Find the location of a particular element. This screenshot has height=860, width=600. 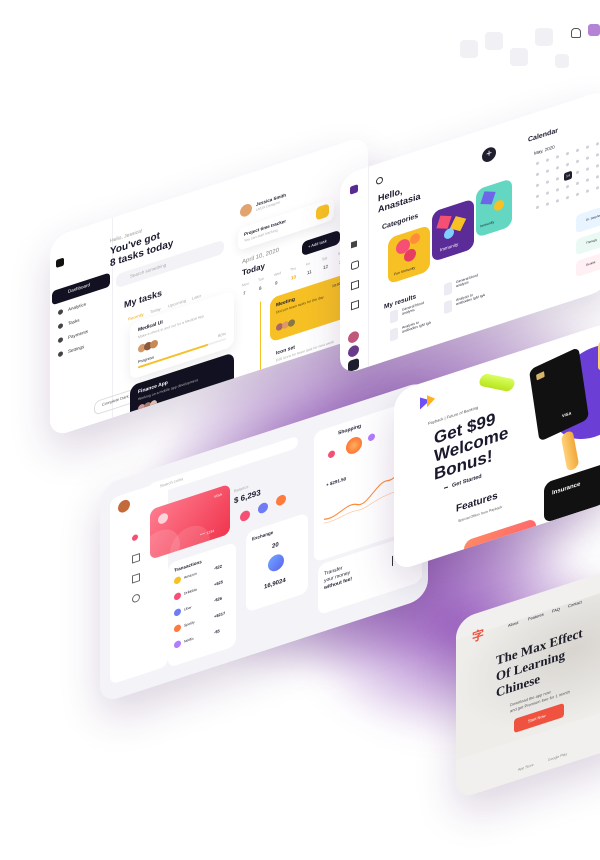

arrow-right-icon is located at coordinates (446, 487).